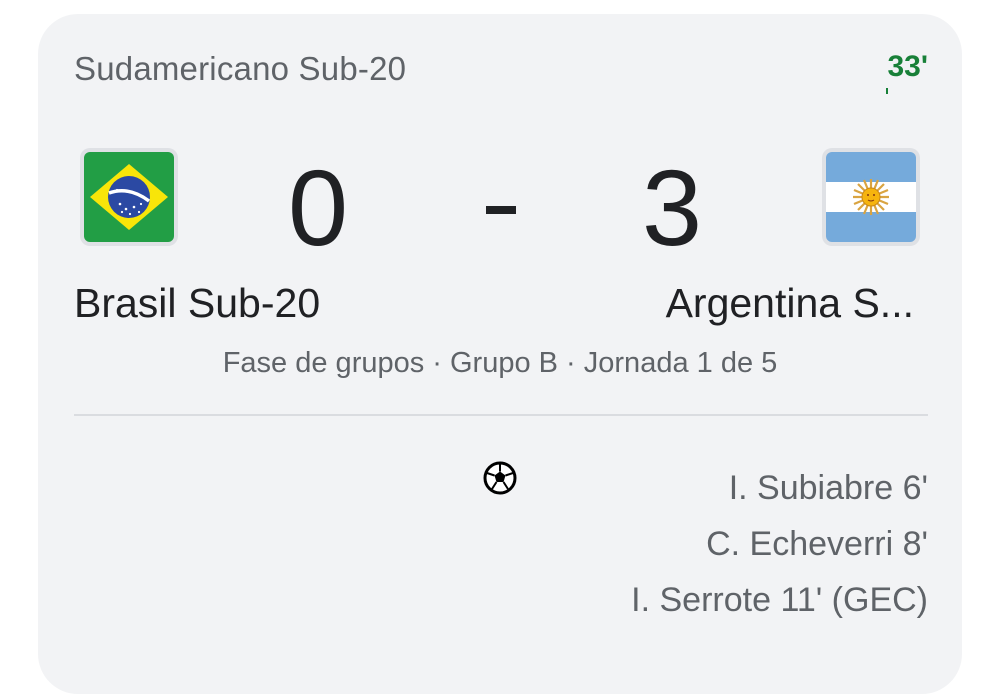  I want to click on home-score: 0, so click(318, 207).